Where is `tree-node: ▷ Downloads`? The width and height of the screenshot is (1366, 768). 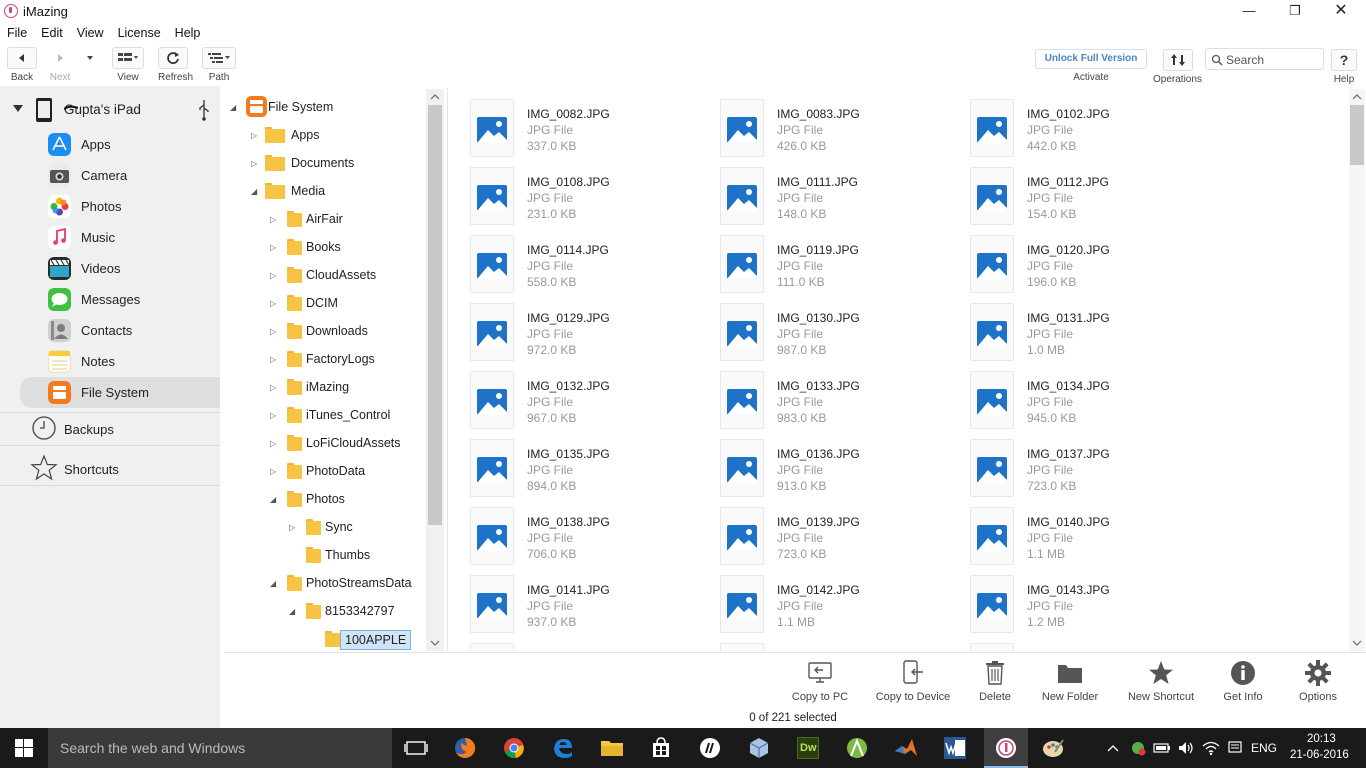 tree-node: ▷ Downloads is located at coordinates (323, 332).